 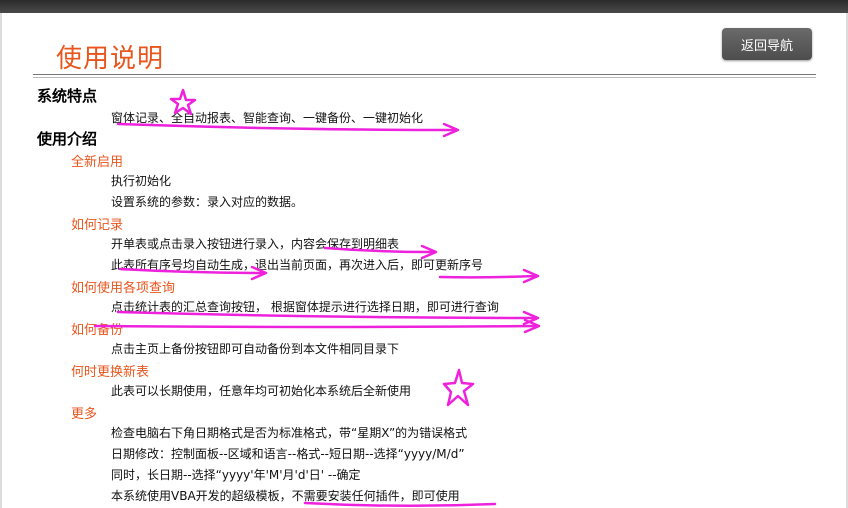 I want to click on section-line: 开单表或点击录入按钮进行录入，内容会保存到明细表, so click(x=255, y=244).